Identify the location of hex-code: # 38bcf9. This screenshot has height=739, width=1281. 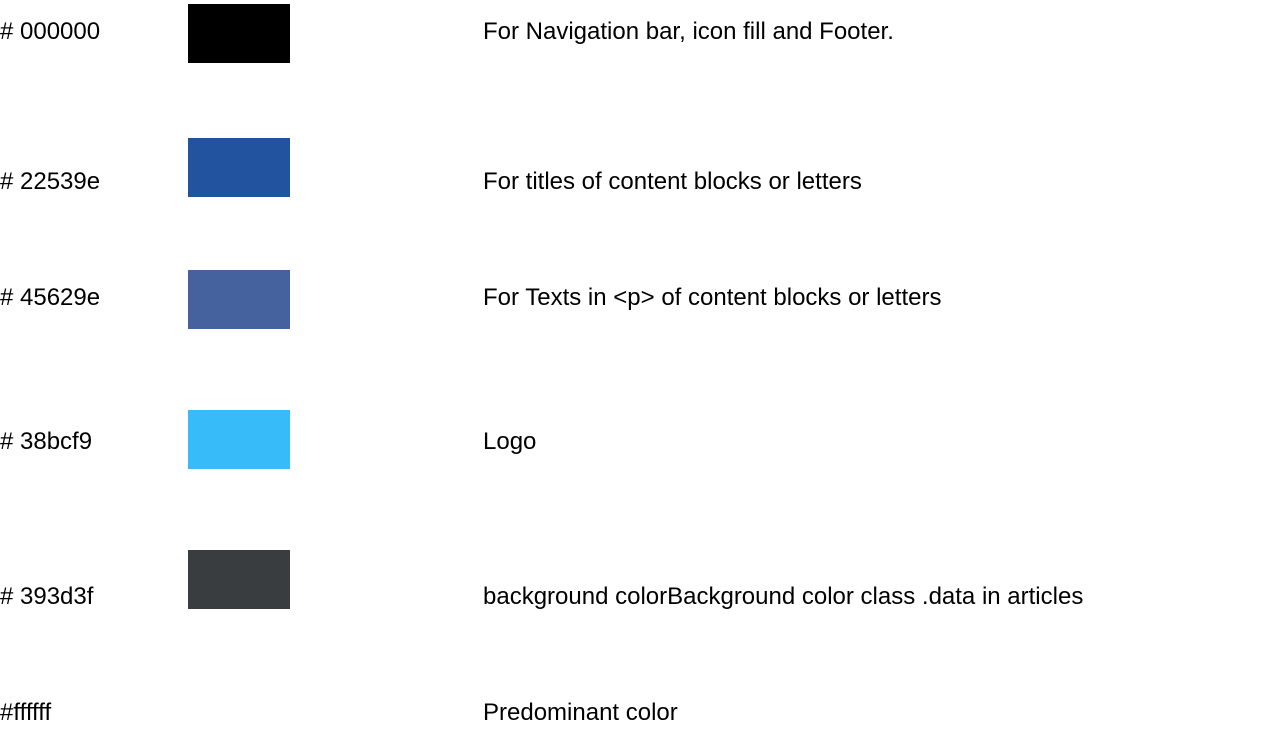
(46, 441).